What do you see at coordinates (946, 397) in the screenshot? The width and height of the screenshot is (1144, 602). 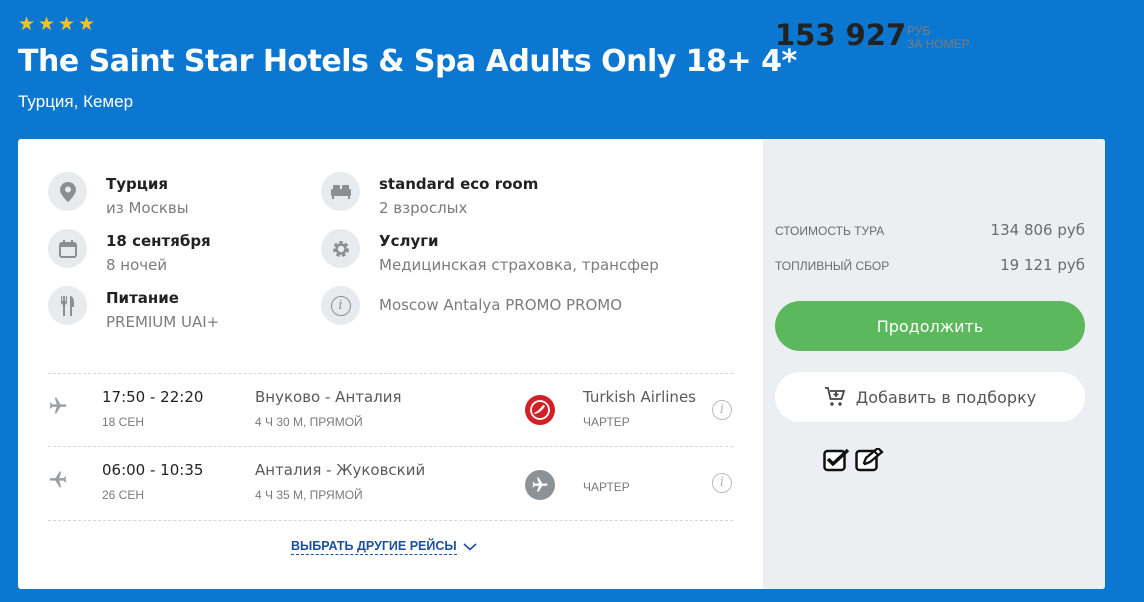 I see `add-to-selection-label: Добавить в подборку` at bounding box center [946, 397].